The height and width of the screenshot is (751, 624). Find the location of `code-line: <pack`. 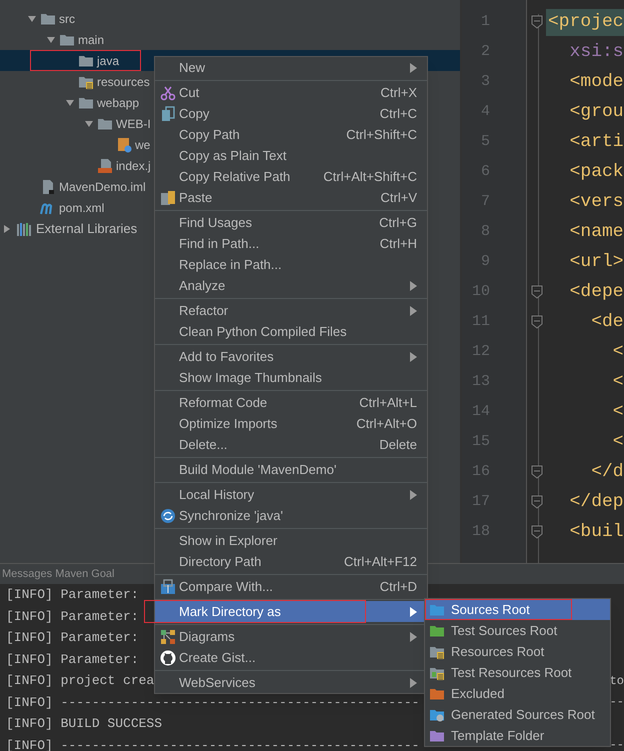

code-line: <pack is located at coordinates (596, 172).